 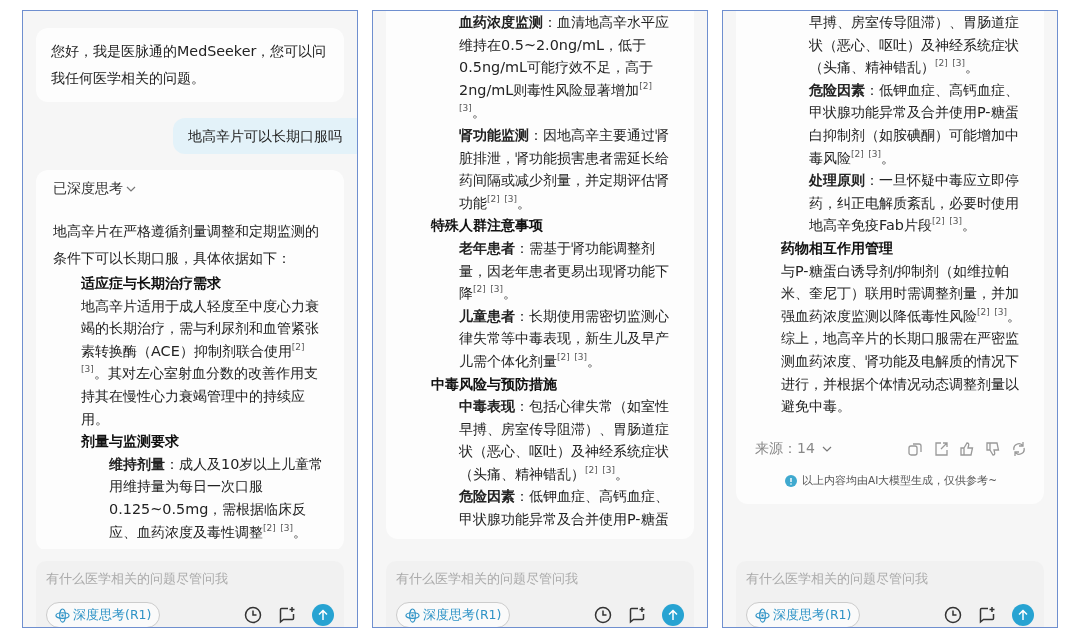 What do you see at coordinates (914, 203) in the screenshot?
I see `list-item-text: 处理原则：一旦怀疑中毒应立即停药，纠正电解质紊乱，必要时使用地高辛免疫Fab片段$^{[2]}$ $^{[3]}$。` at bounding box center [914, 203].